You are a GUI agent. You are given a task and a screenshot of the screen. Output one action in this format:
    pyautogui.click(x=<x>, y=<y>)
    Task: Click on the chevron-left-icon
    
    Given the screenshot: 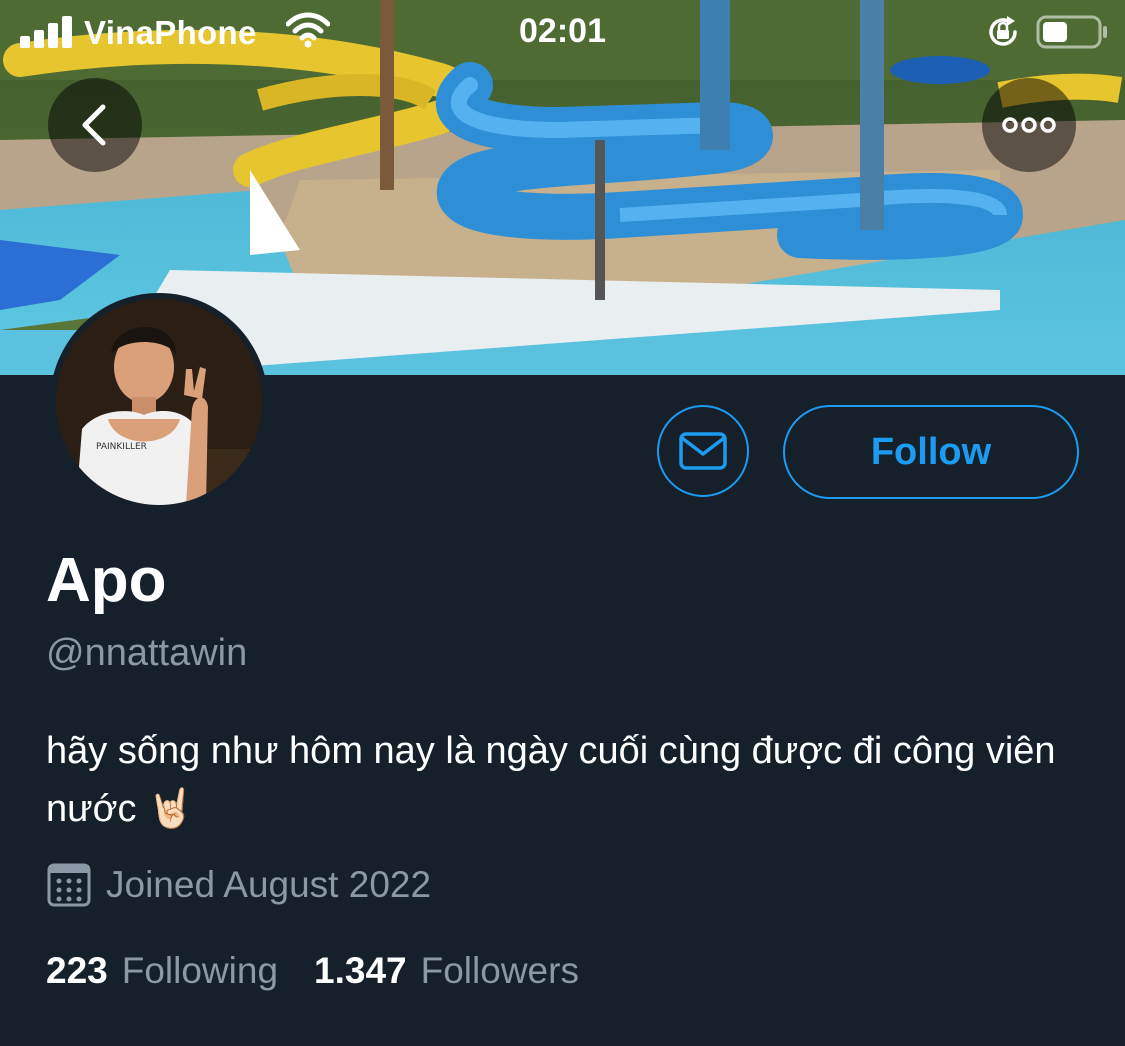 What is the action you would take?
    pyautogui.click(x=94, y=125)
    